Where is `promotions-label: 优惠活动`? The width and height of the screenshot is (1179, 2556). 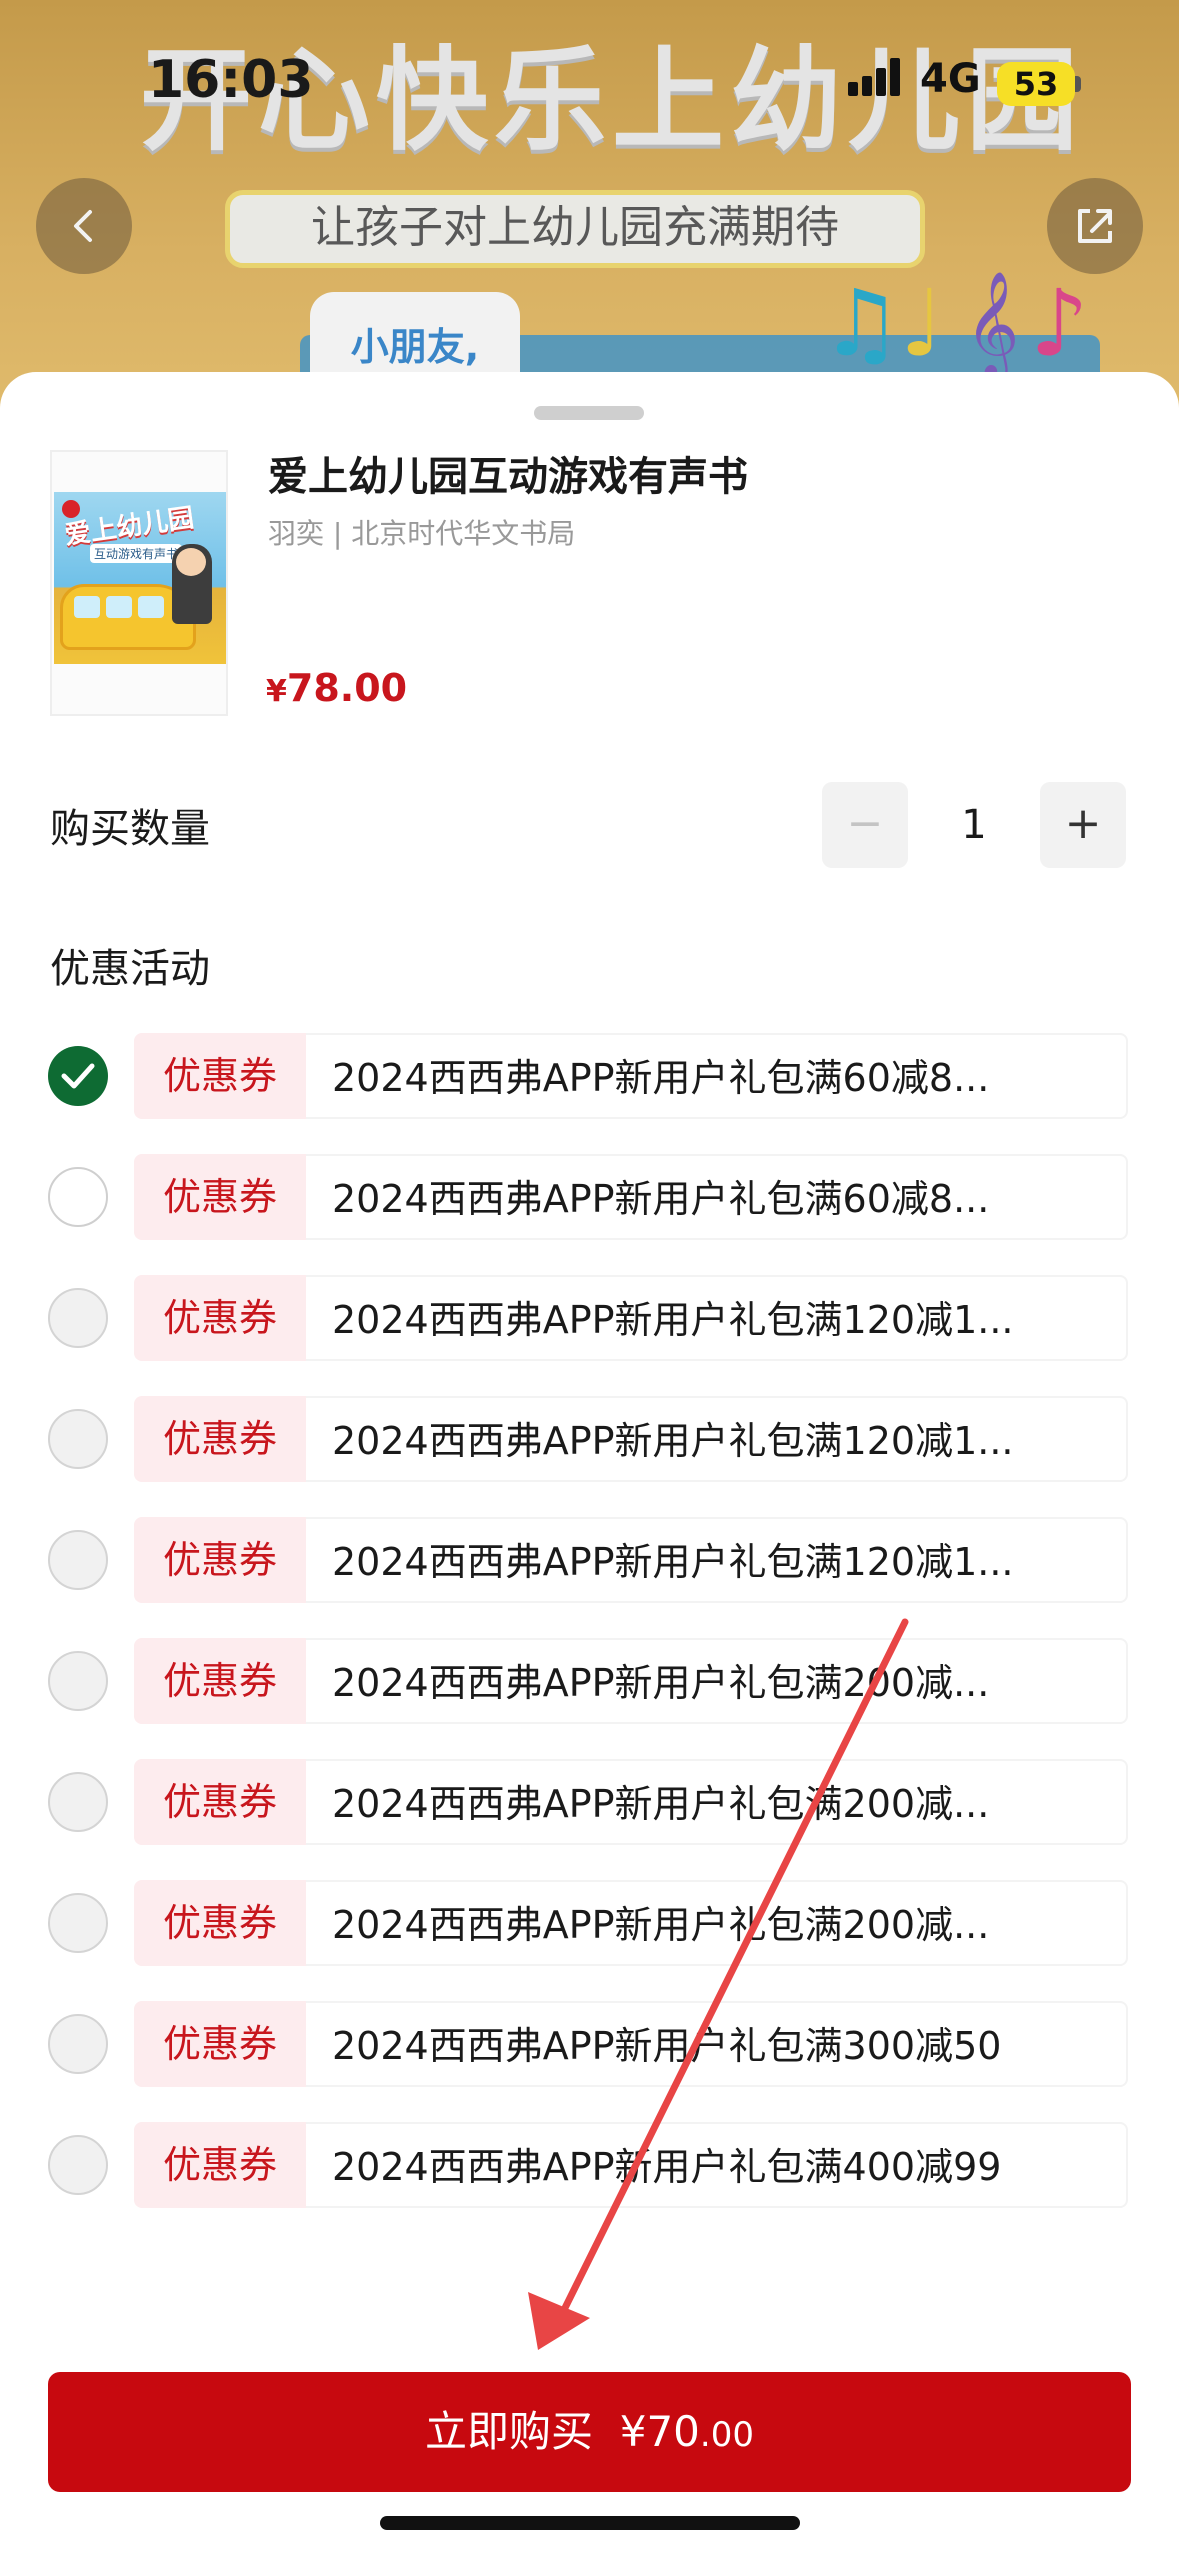 promotions-label: 优惠活动 is located at coordinates (130, 969).